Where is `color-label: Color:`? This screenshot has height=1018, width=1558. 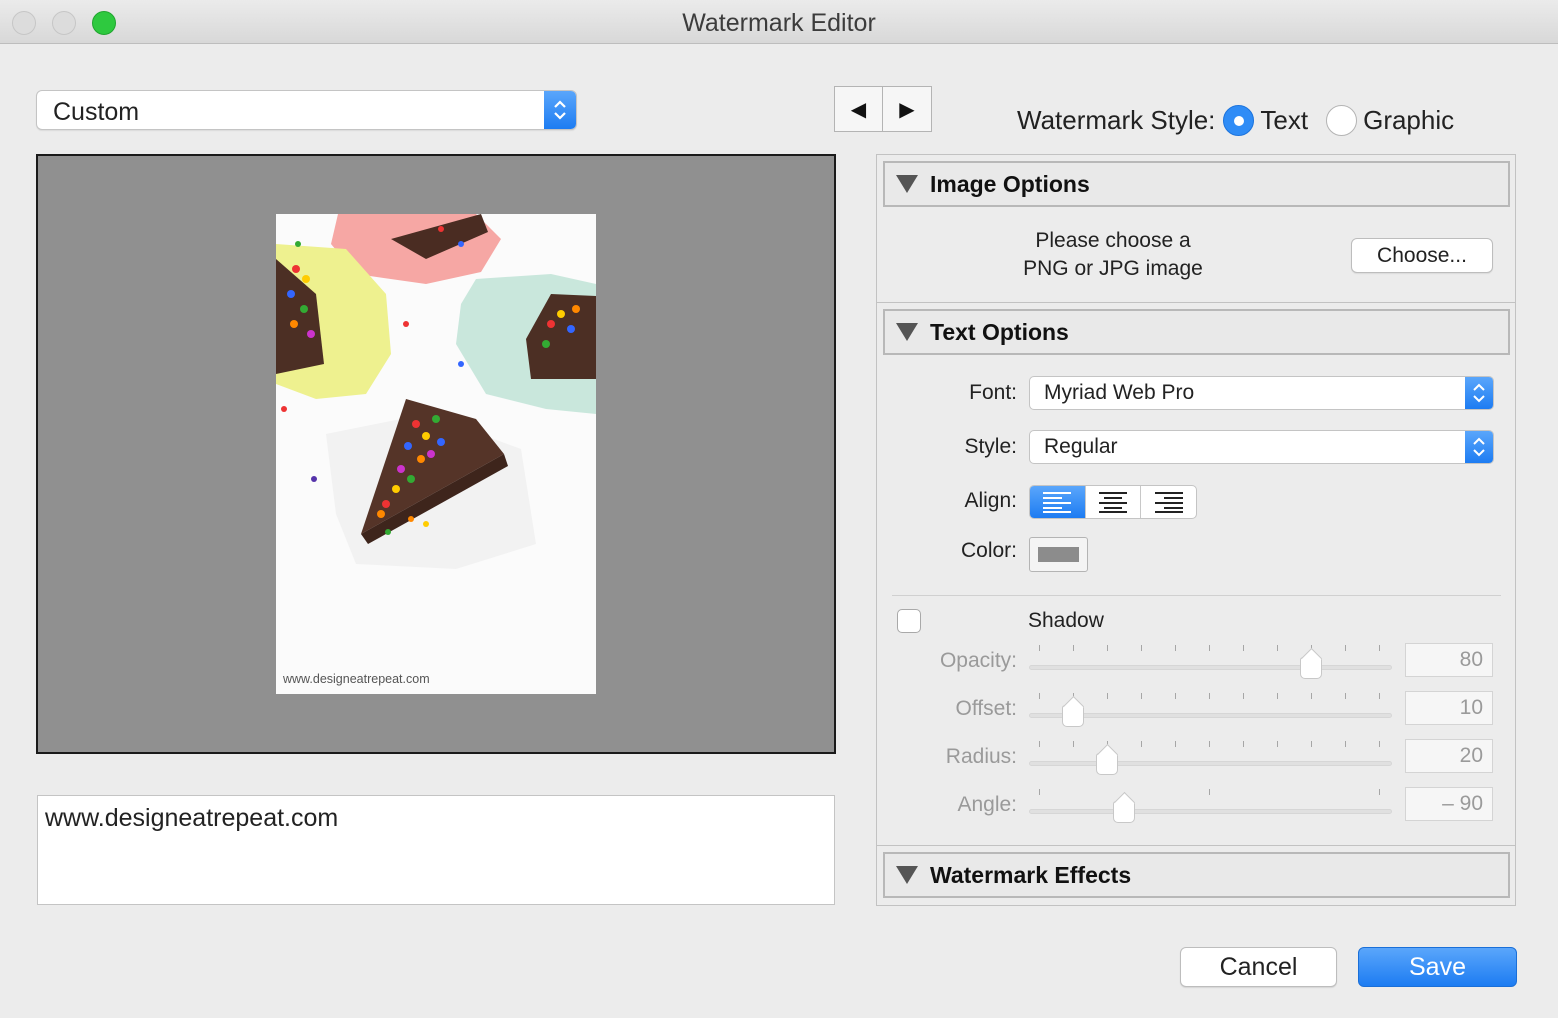 color-label: Color: is located at coordinates (988, 550).